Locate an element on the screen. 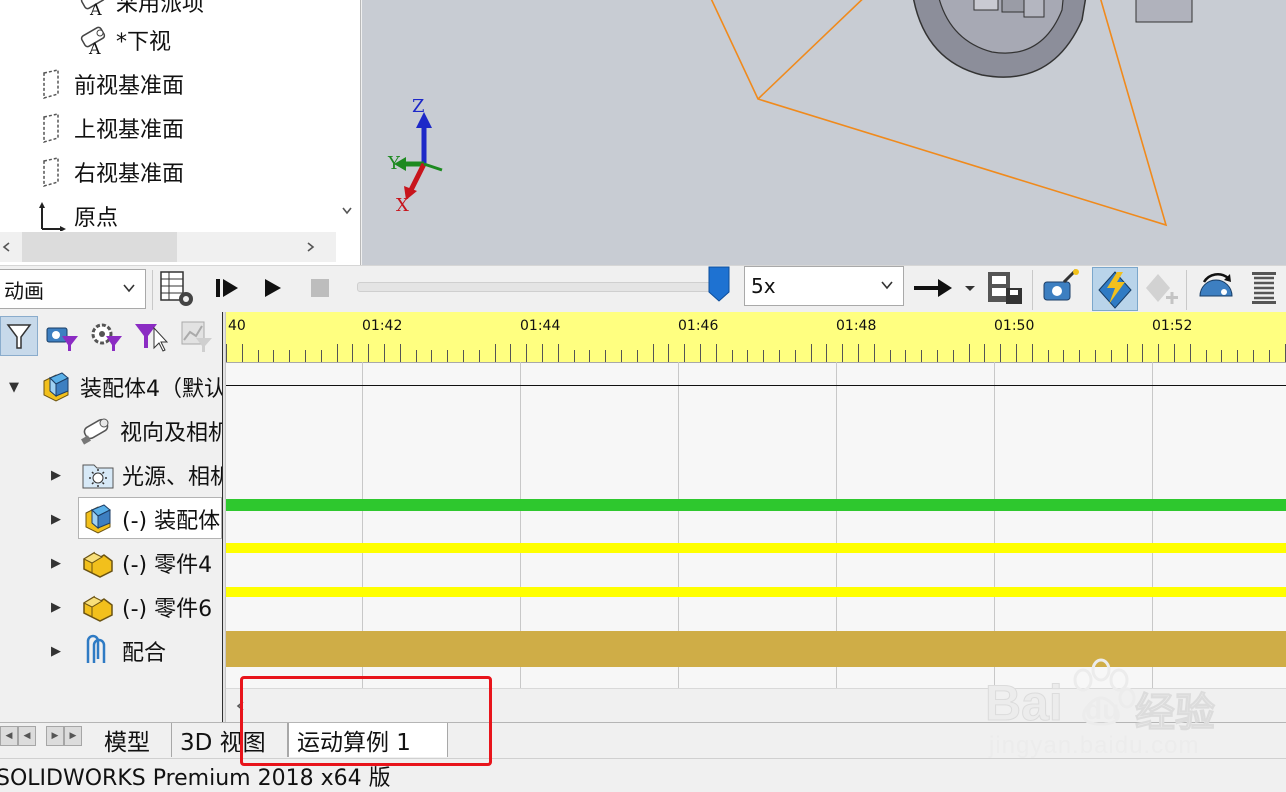 Image resolution: width=1286 pixels, height=792 pixels. filter-results-button is located at coordinates (196, 336).